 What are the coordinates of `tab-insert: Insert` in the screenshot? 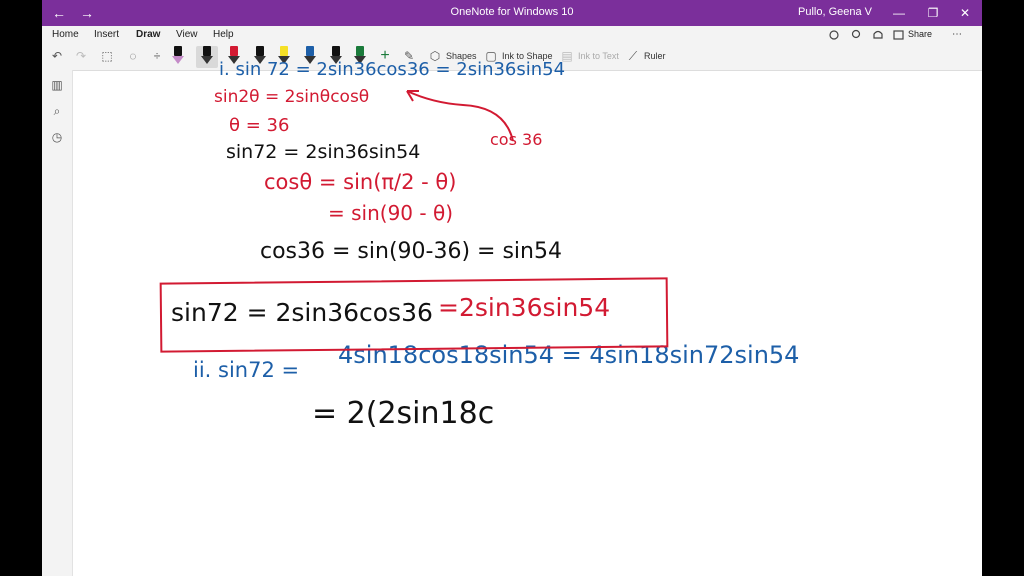 It's located at (106, 34).